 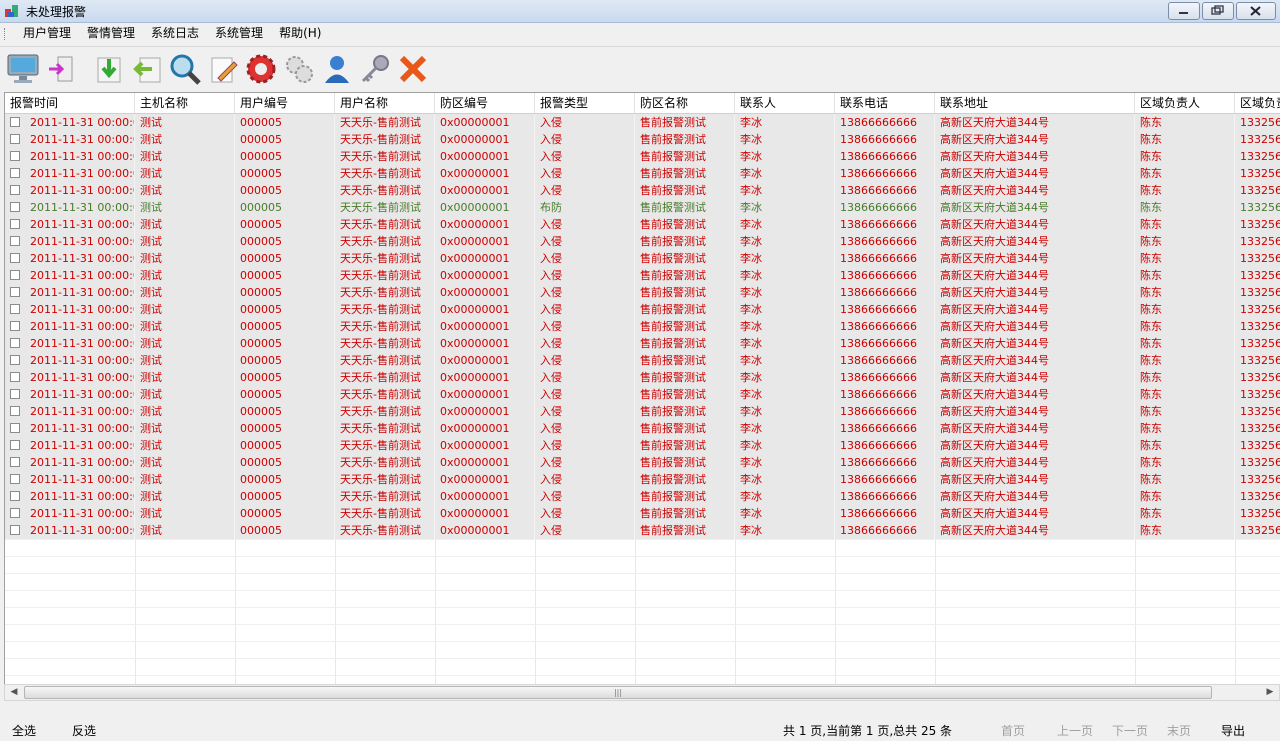 What do you see at coordinates (1013, 730) in the screenshot?
I see `first-page-button: 首页` at bounding box center [1013, 730].